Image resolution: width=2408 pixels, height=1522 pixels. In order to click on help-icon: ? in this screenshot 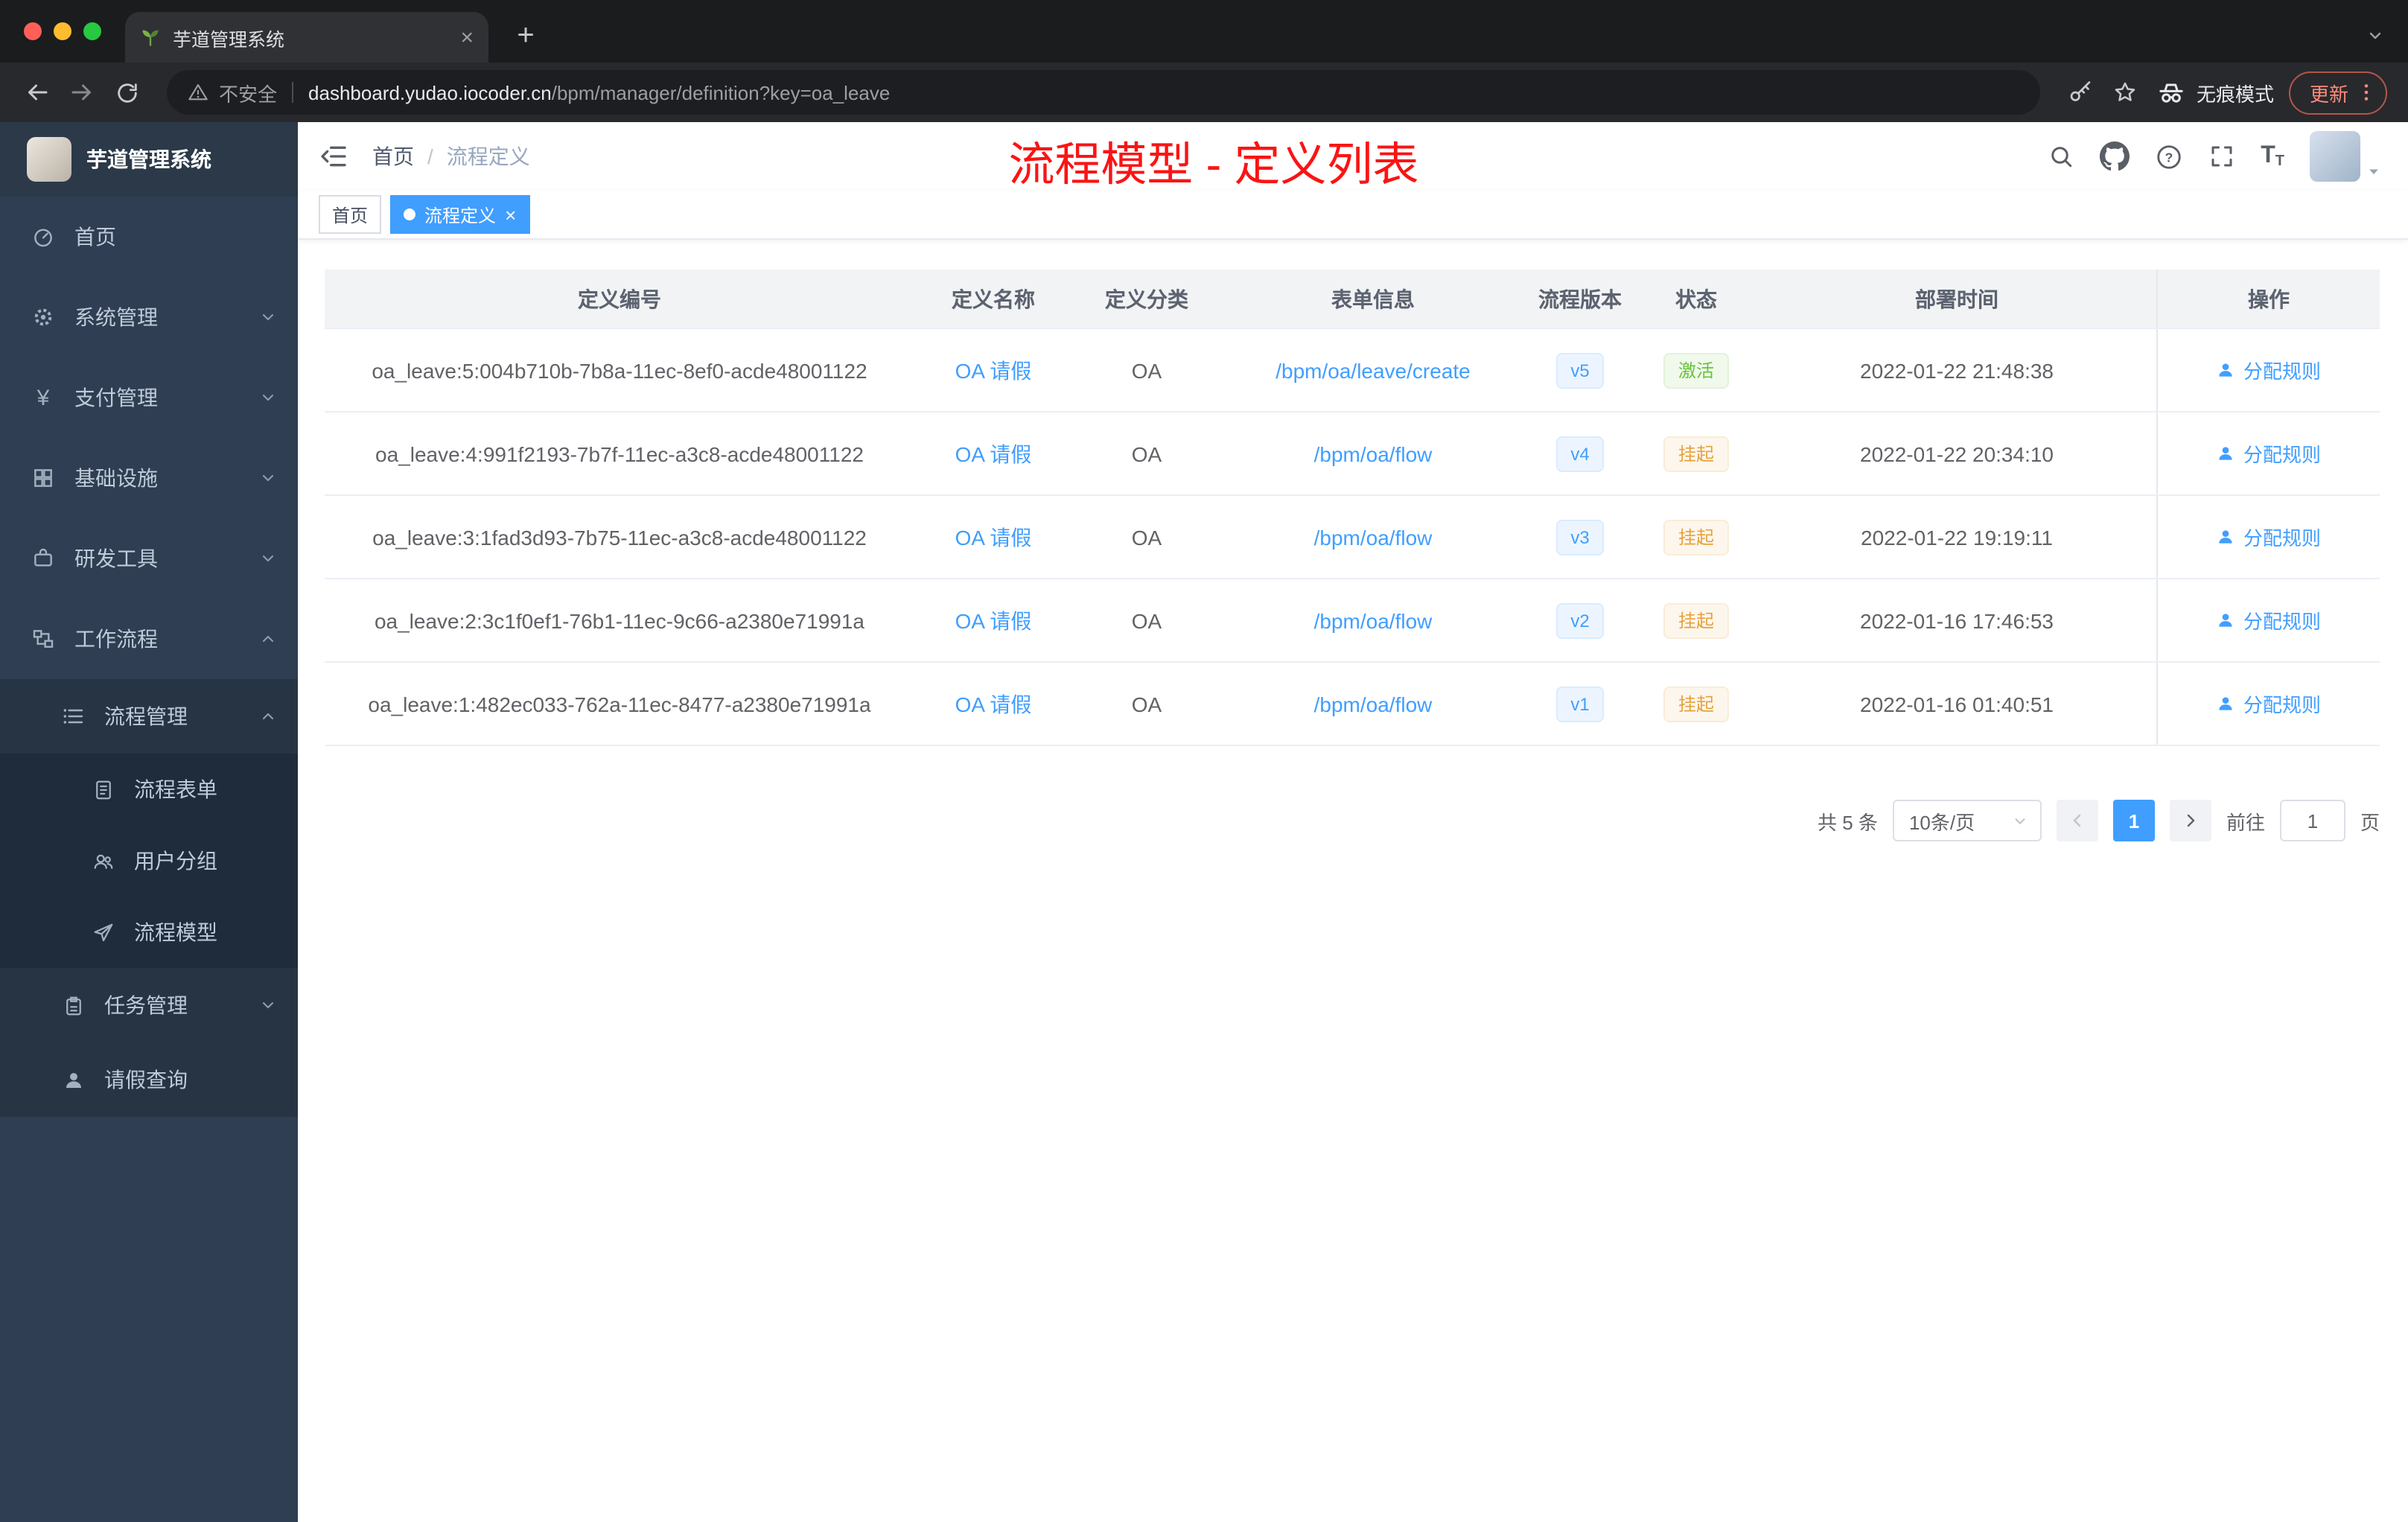, I will do `click(2169, 156)`.